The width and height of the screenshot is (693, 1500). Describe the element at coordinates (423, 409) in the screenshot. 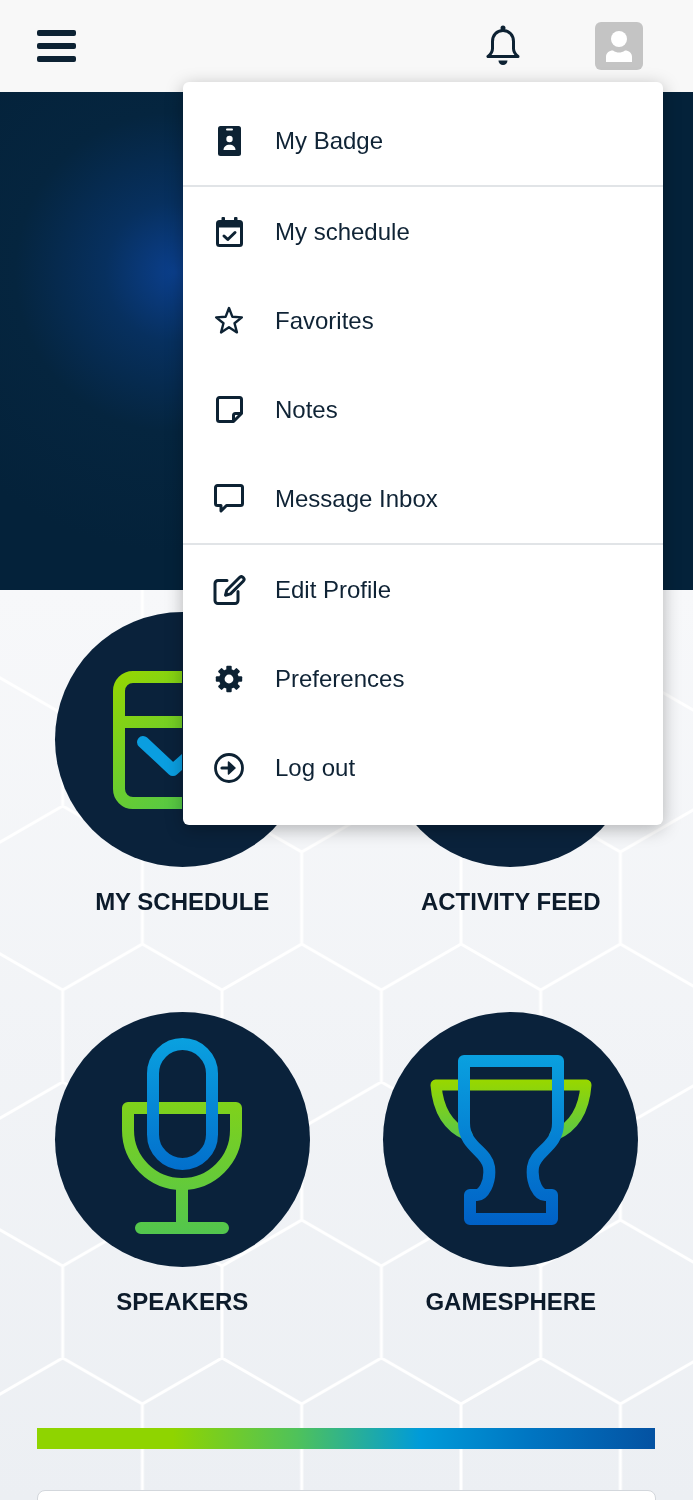

I see `menu-item: Notes` at that location.